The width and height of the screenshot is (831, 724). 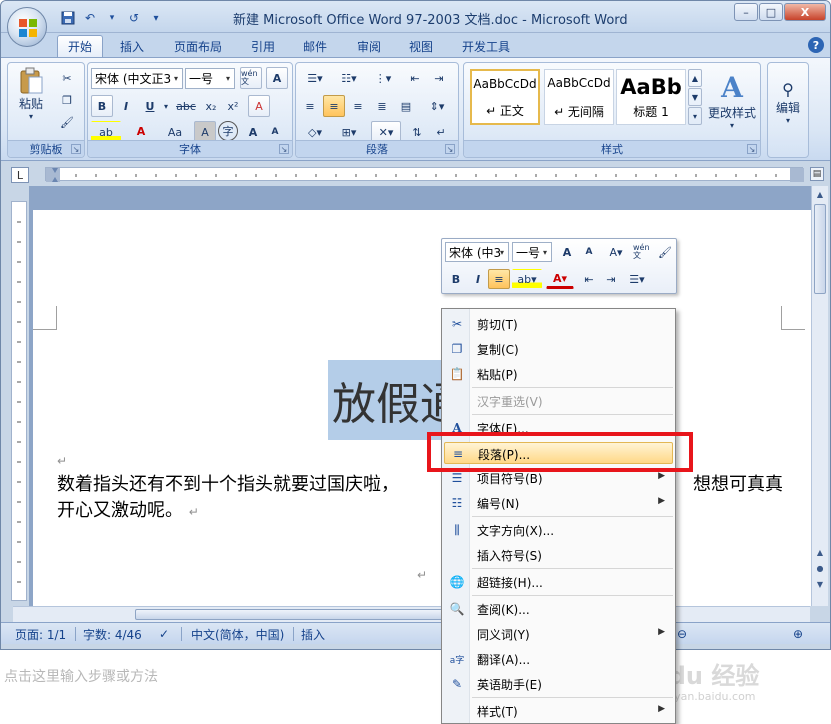 I want to click on menu-item-cut: ✂ 剪切(T), so click(x=558, y=324).